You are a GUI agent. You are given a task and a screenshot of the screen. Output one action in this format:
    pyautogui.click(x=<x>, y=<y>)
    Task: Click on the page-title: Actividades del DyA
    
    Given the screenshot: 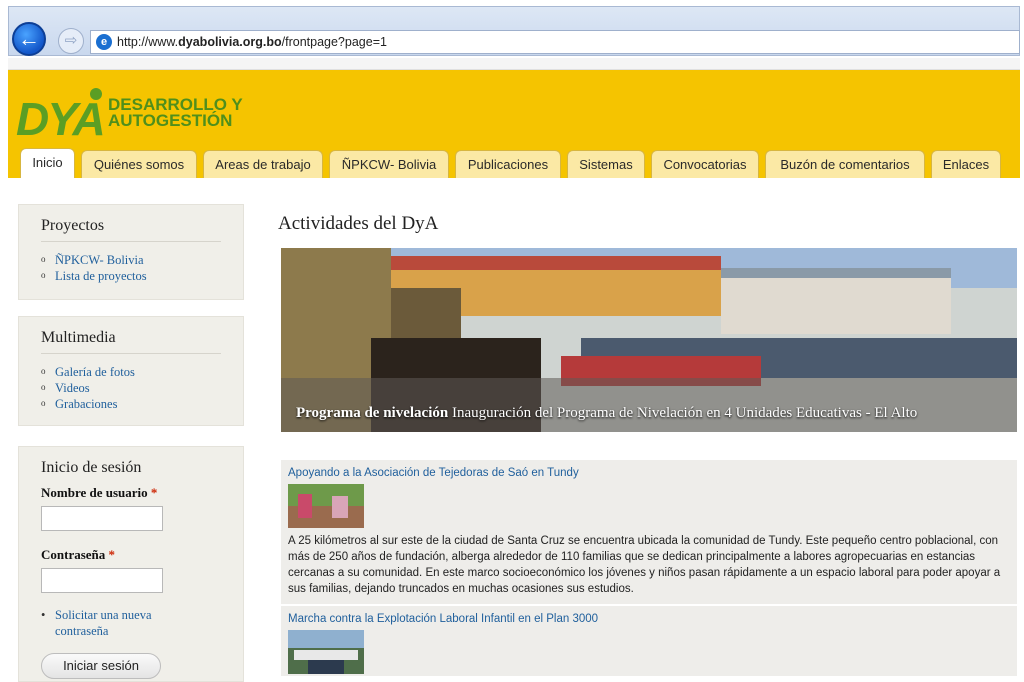 What is the action you would take?
    pyautogui.click(x=358, y=223)
    